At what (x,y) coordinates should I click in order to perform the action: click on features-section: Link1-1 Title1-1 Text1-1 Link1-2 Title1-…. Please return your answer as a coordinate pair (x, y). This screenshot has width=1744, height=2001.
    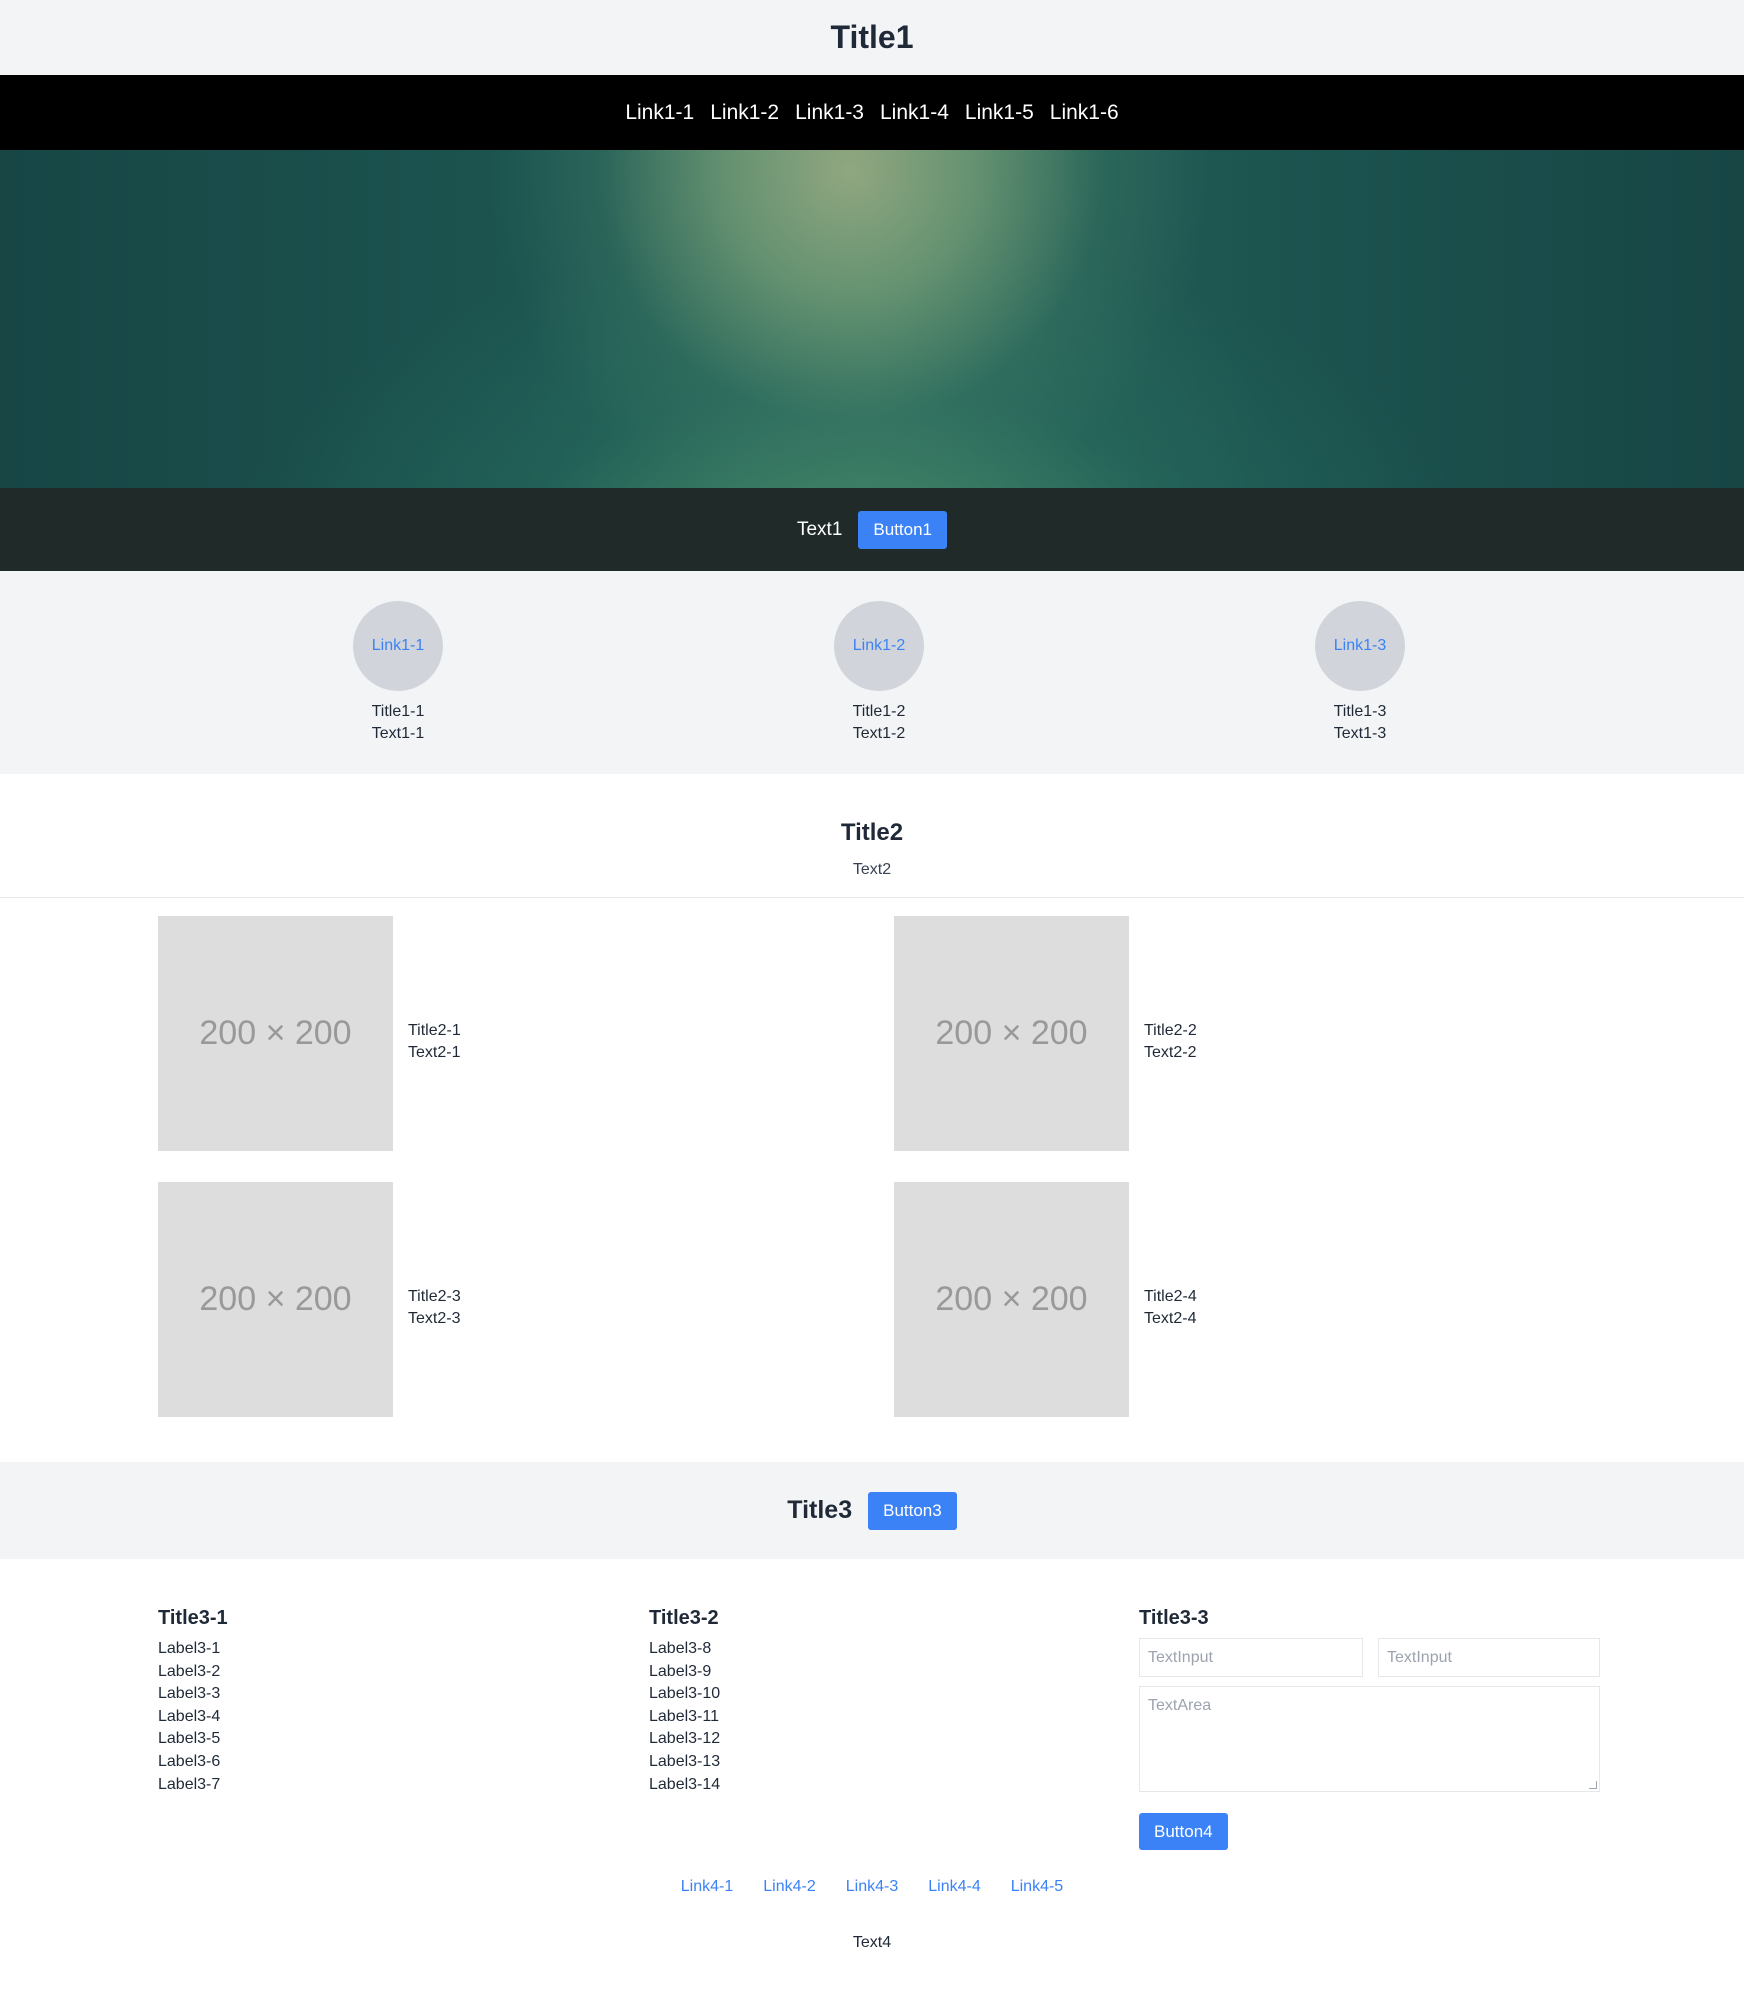
    Looking at the image, I should click on (872, 672).